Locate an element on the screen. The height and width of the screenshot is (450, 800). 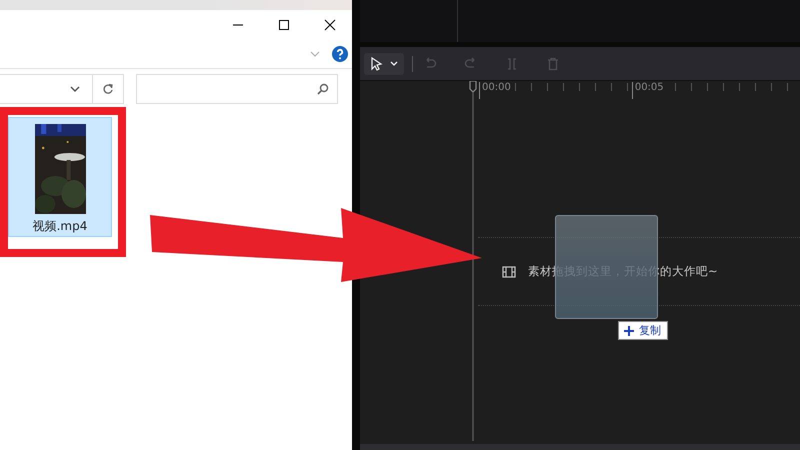
copy-label: 复制 is located at coordinates (650, 330).